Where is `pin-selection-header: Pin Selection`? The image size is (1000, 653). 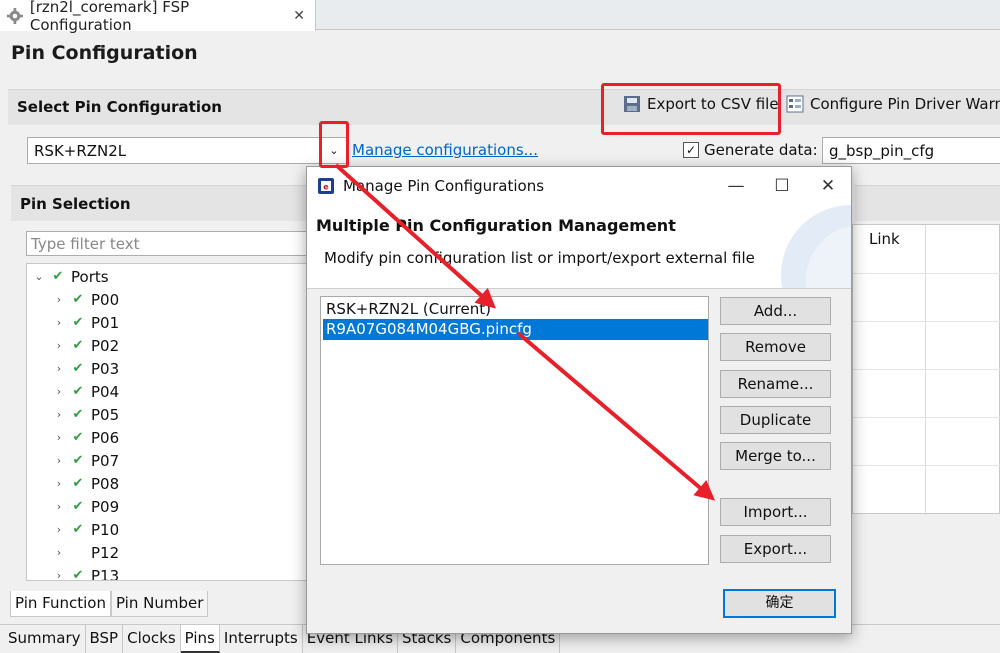 pin-selection-header: Pin Selection is located at coordinates (75, 204).